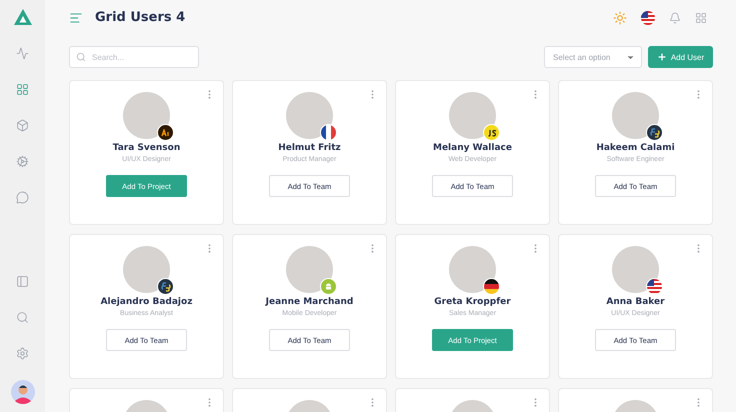  What do you see at coordinates (310, 302) in the screenshot?
I see `user-name: Jeanne Marchand` at bounding box center [310, 302].